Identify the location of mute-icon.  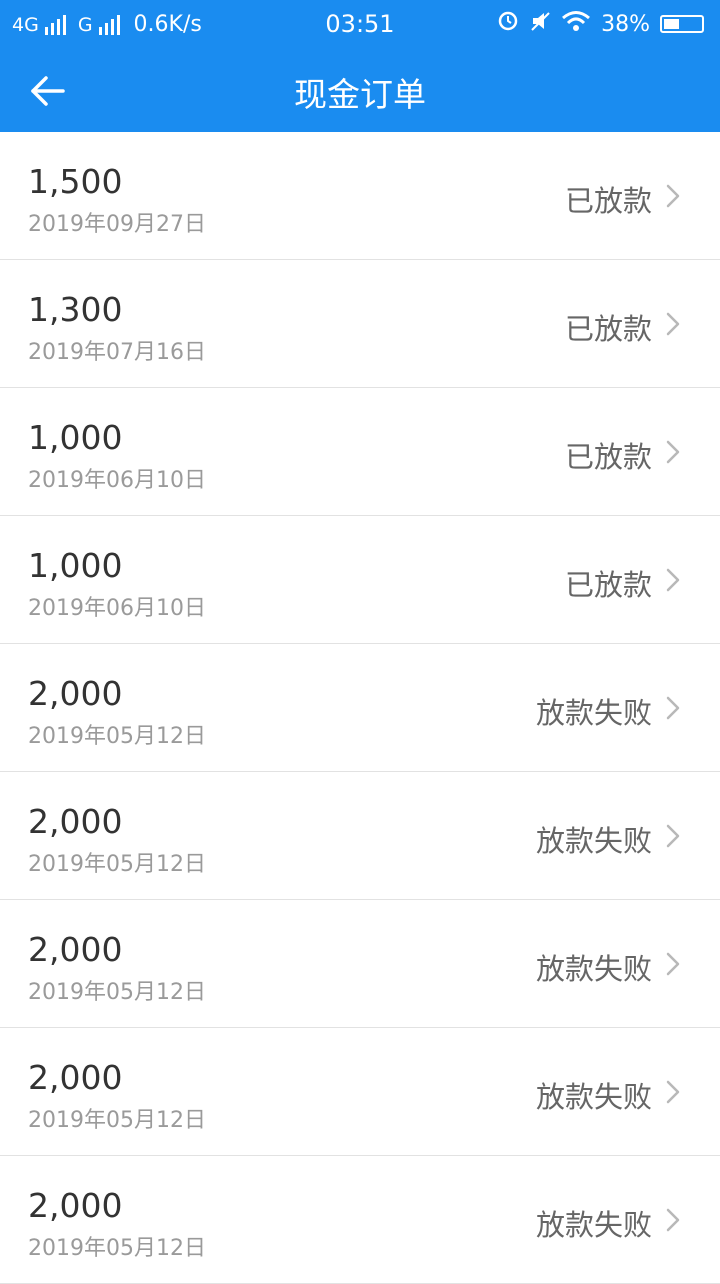
(540, 24).